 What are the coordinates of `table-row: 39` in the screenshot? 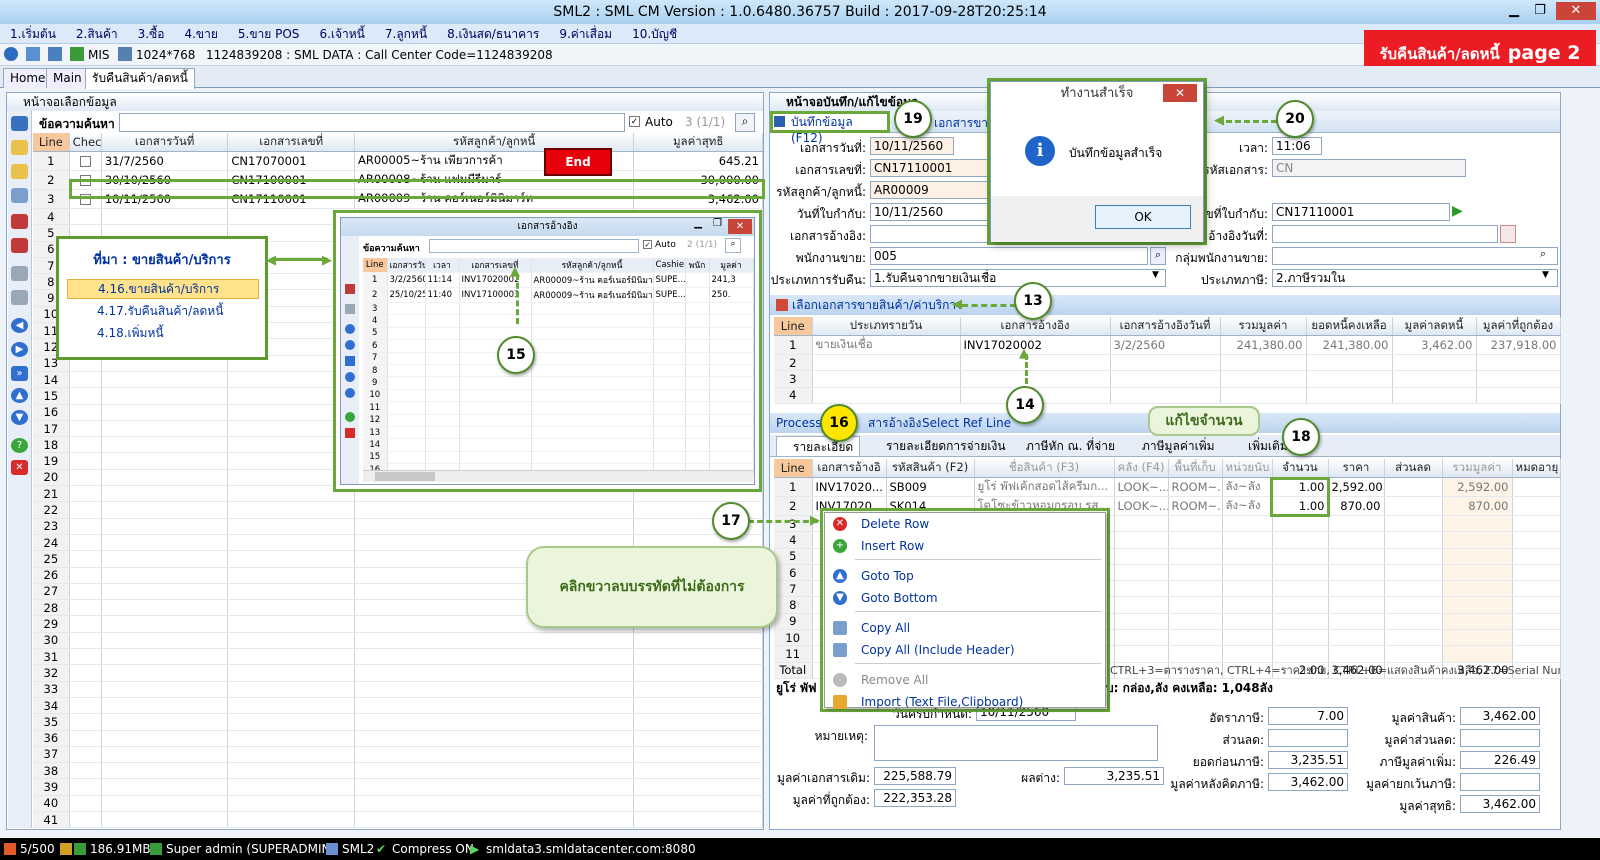 It's located at (398, 787).